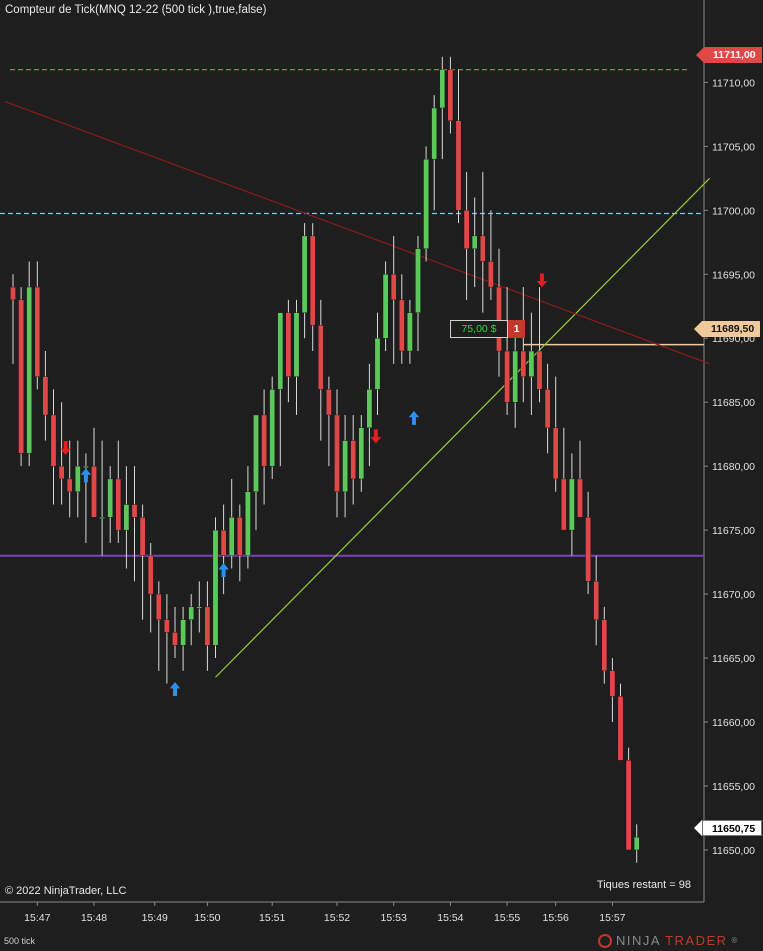 This screenshot has height=951, width=763. I want to click on x-tick-label: 15:57, so click(612, 918).